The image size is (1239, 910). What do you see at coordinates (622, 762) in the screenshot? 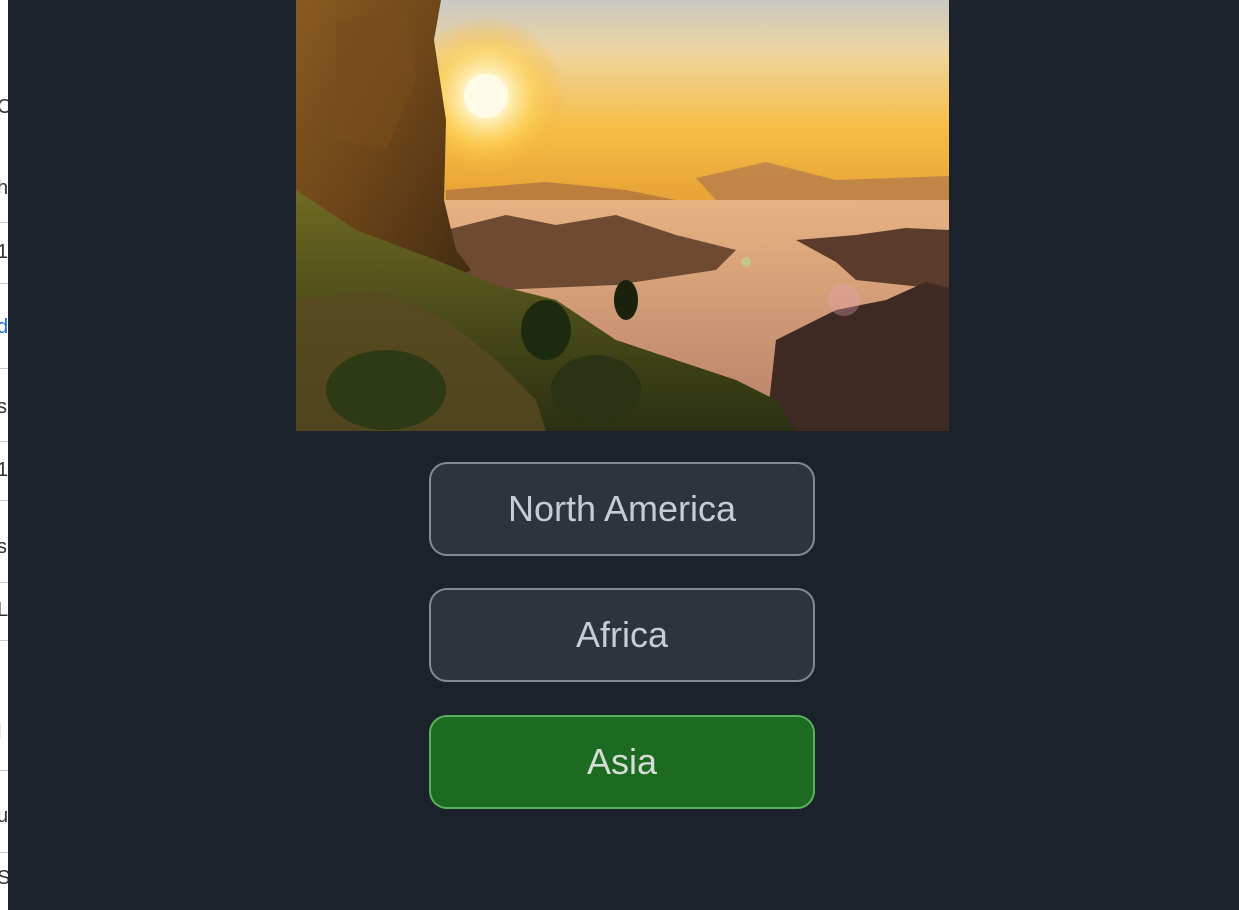
I see `answer-option-asia-correct: Asia` at bounding box center [622, 762].